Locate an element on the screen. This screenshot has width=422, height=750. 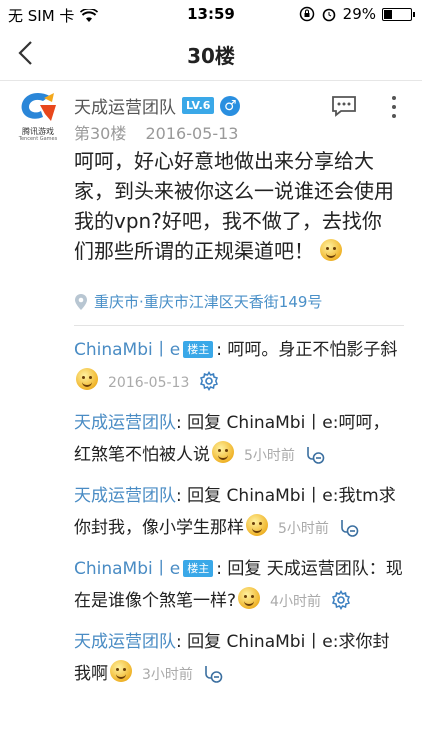
reply-time: 2016-05-13 is located at coordinates (149, 383).